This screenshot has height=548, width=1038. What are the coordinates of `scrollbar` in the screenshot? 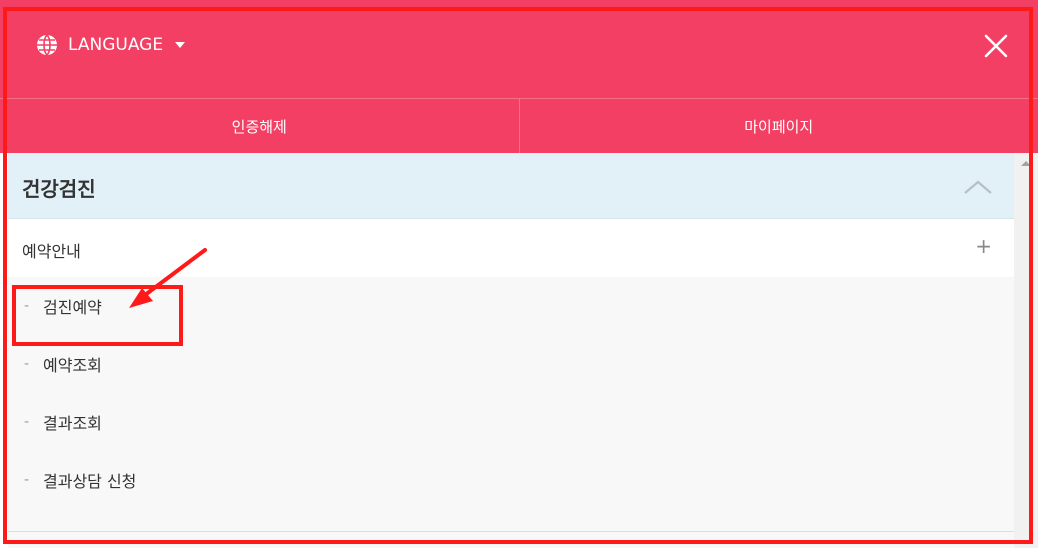 It's located at (1026, 350).